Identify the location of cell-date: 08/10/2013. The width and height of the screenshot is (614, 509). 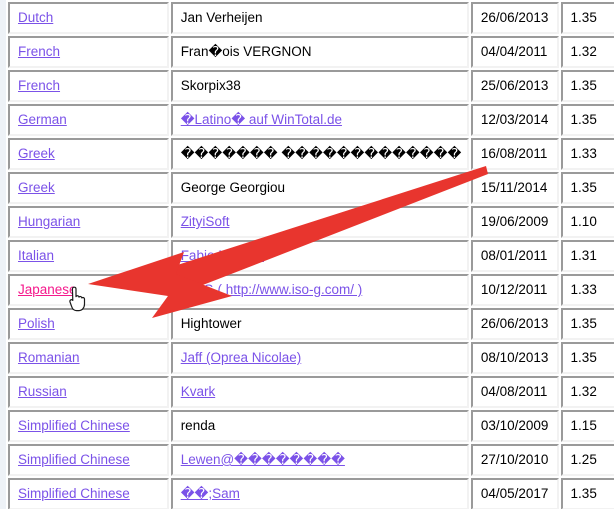
(514, 358).